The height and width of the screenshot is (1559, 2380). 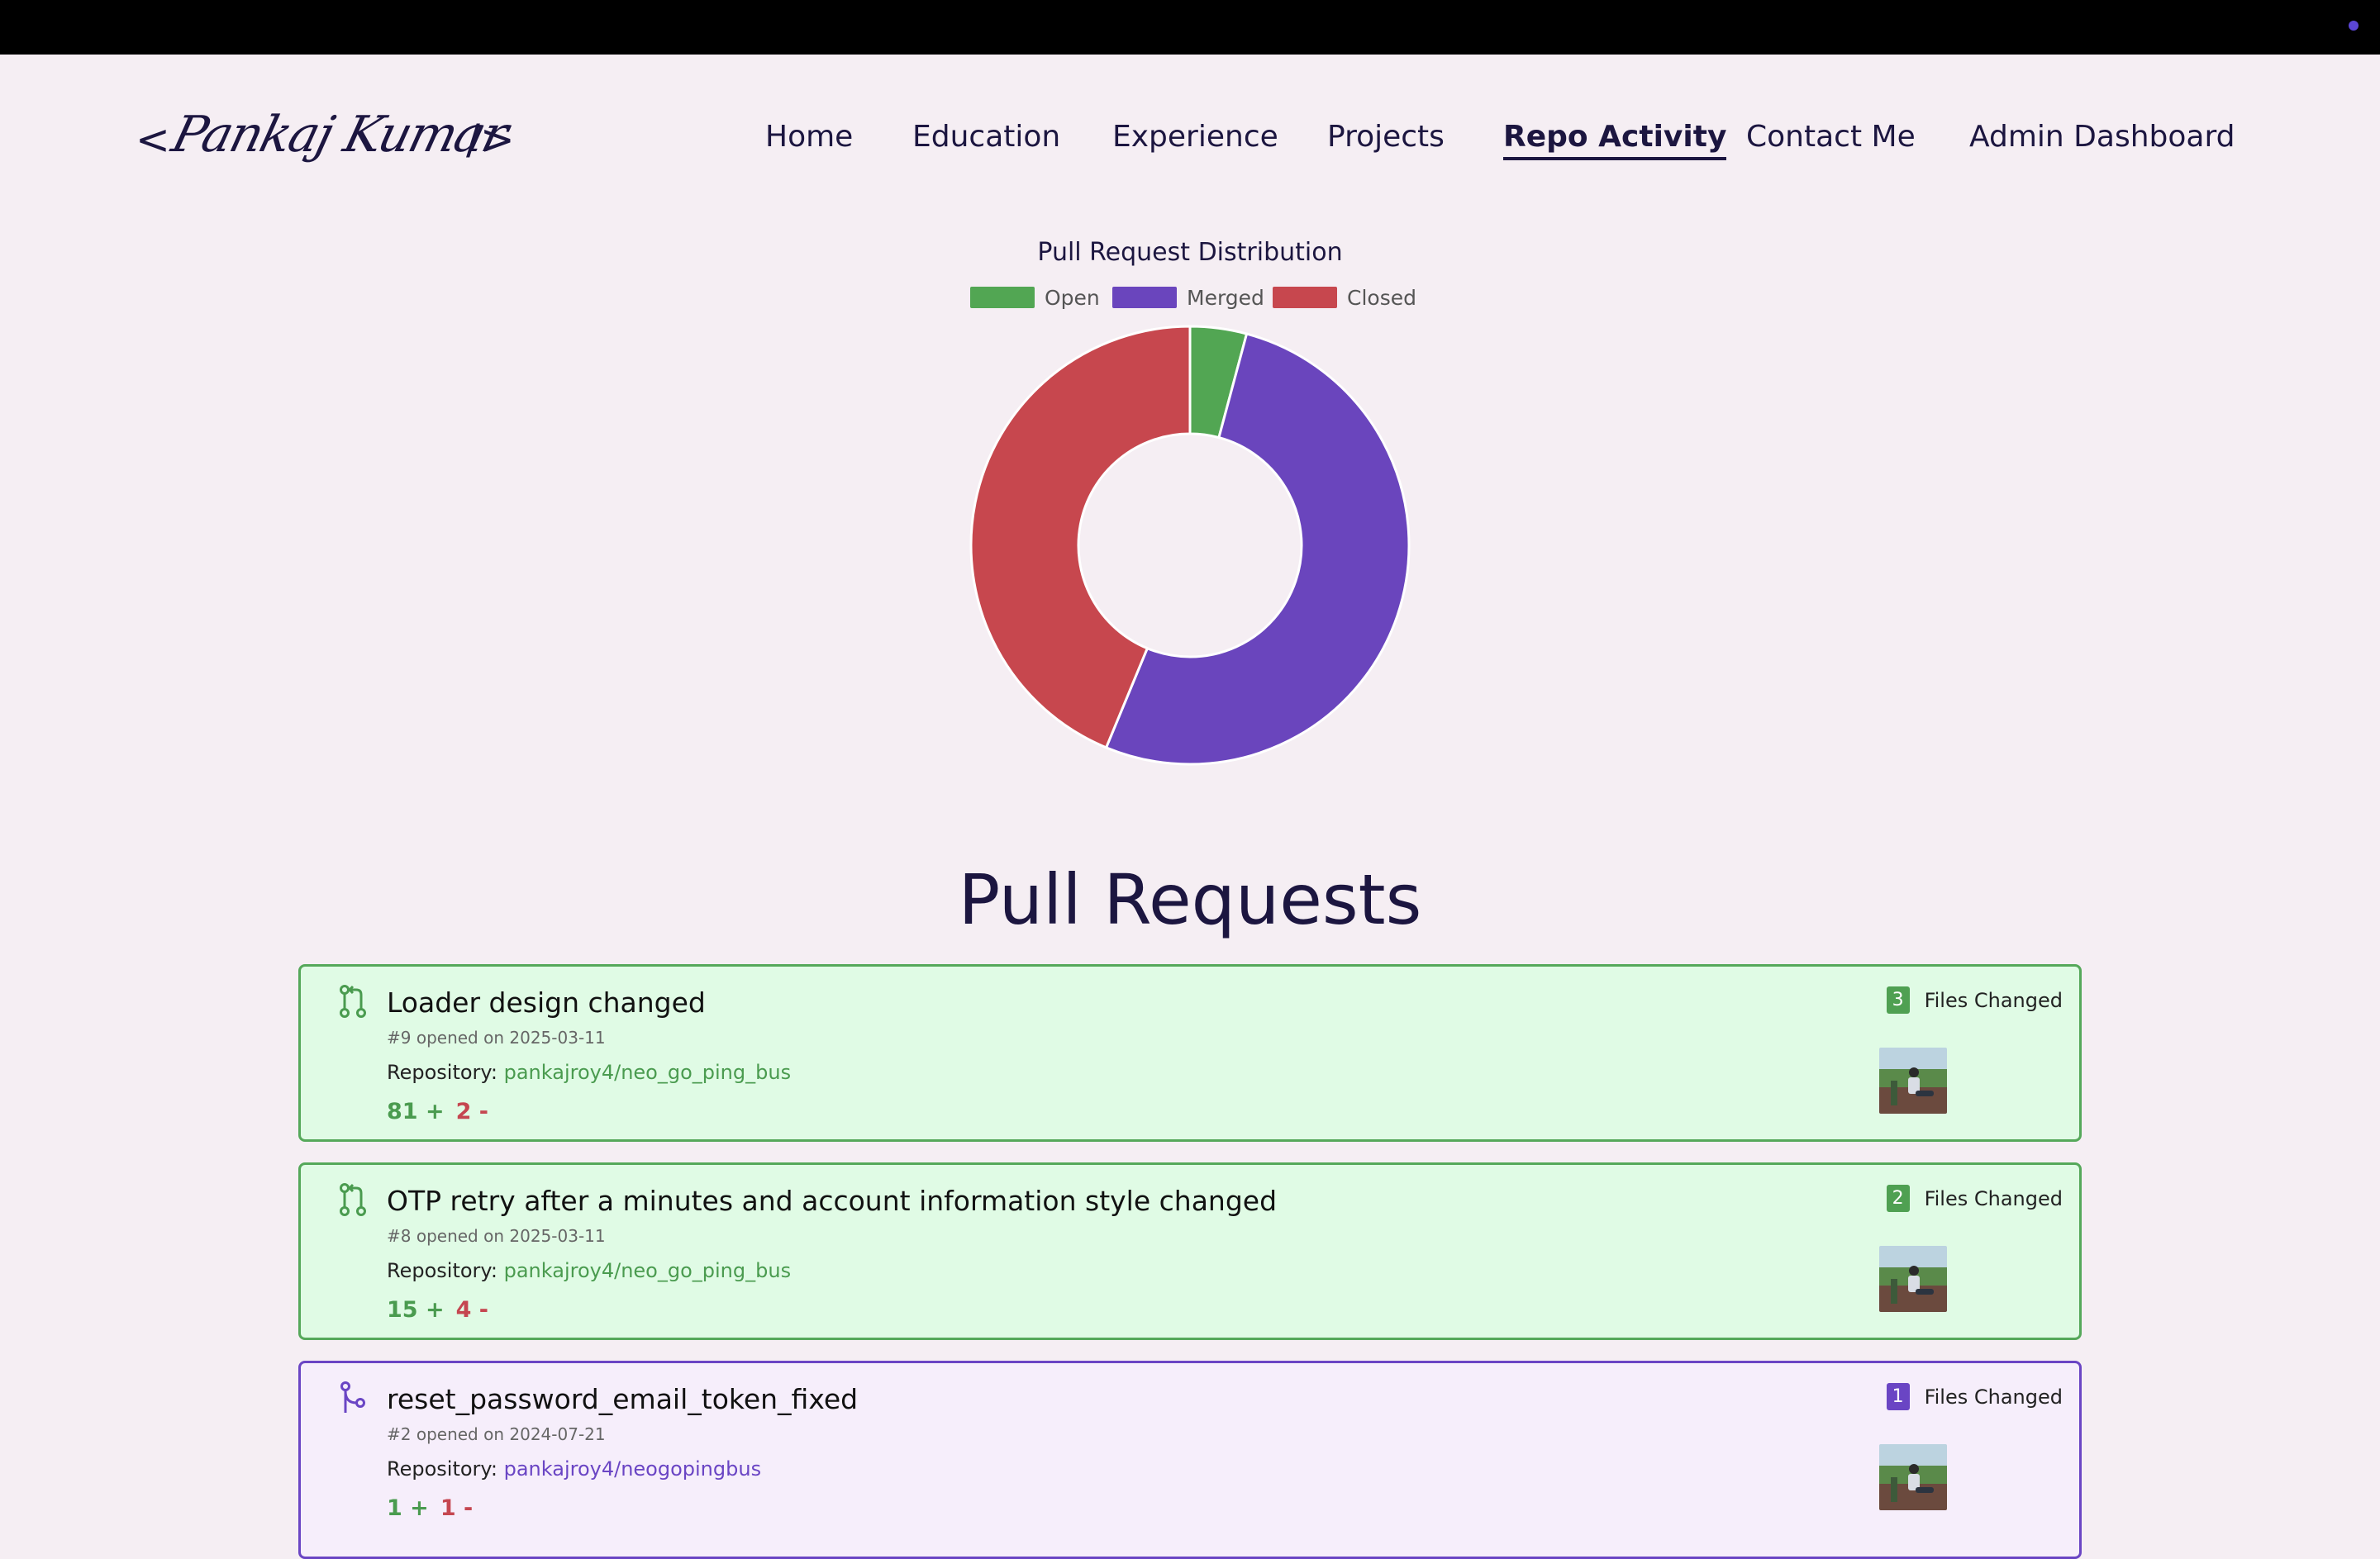 I want to click on pr-repo: Repository: pankajroy4/neogopingbus, so click(x=574, y=1469).